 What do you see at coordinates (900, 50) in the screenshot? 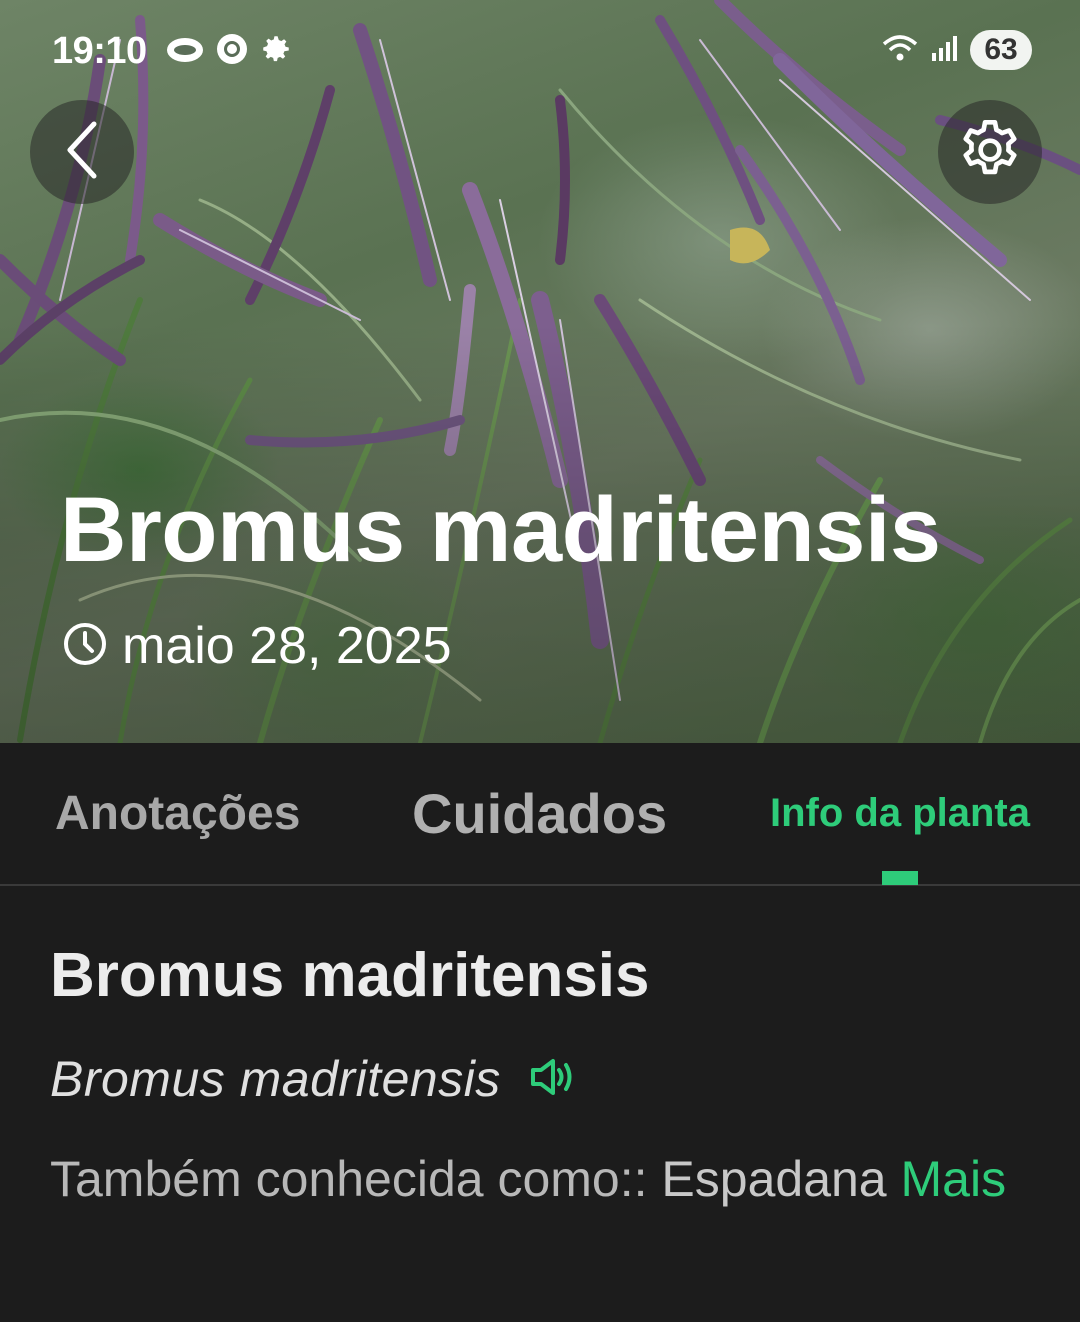
I see `wifi-icon` at bounding box center [900, 50].